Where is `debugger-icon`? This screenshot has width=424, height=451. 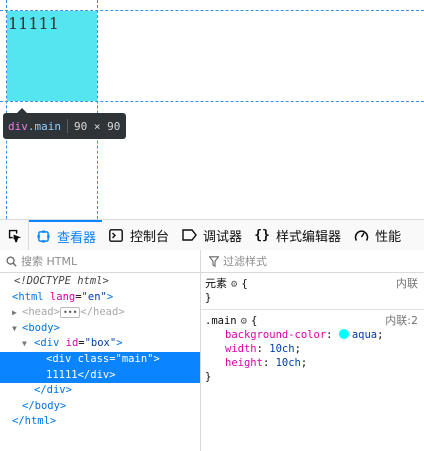 debugger-icon is located at coordinates (189, 235).